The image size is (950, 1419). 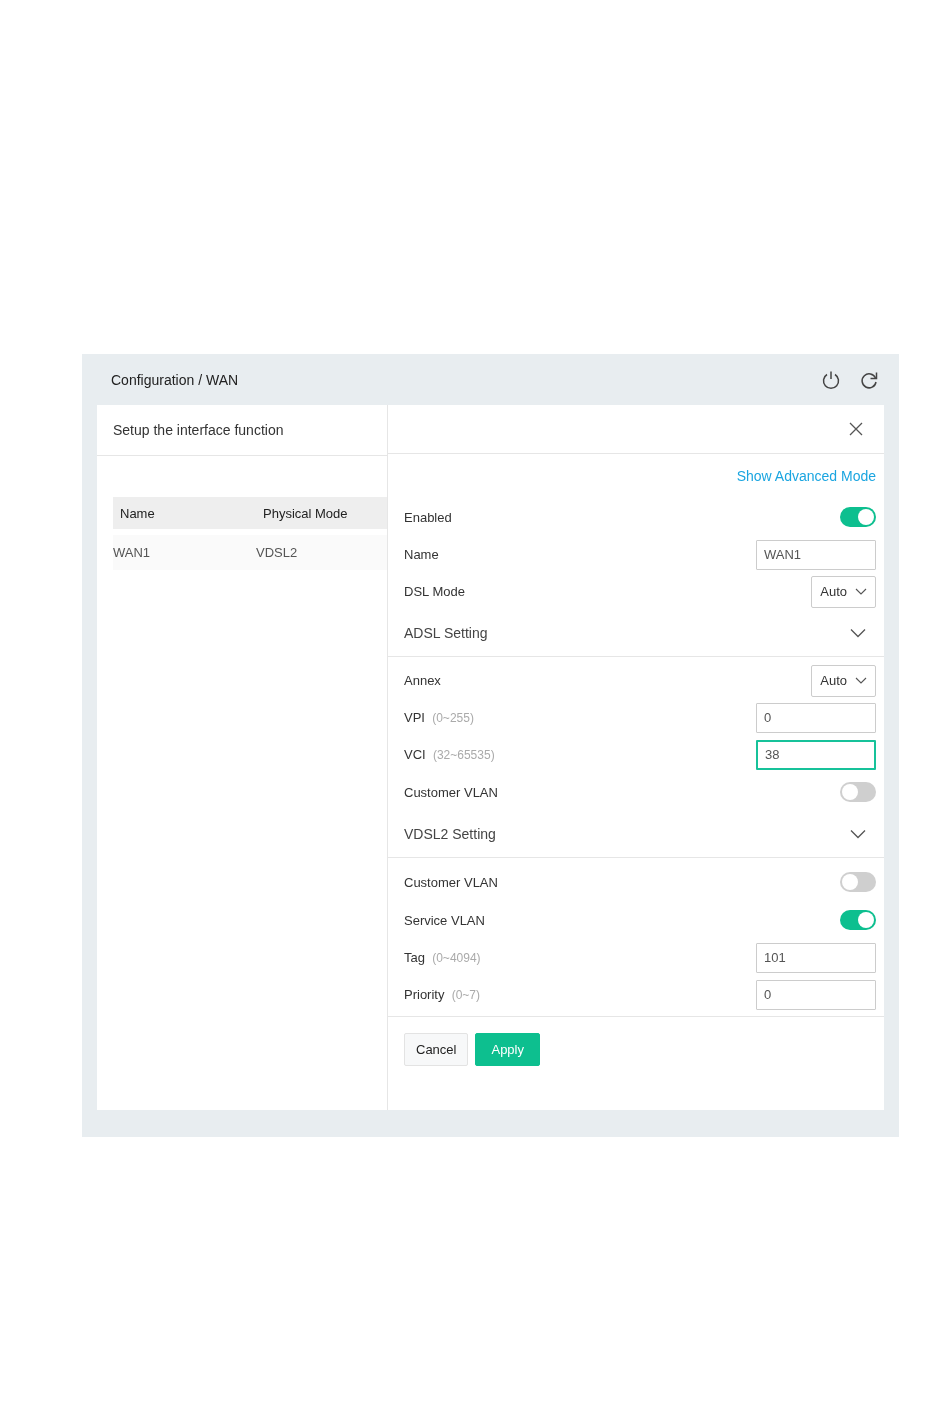 I want to click on power-icon, so click(x=831, y=379).